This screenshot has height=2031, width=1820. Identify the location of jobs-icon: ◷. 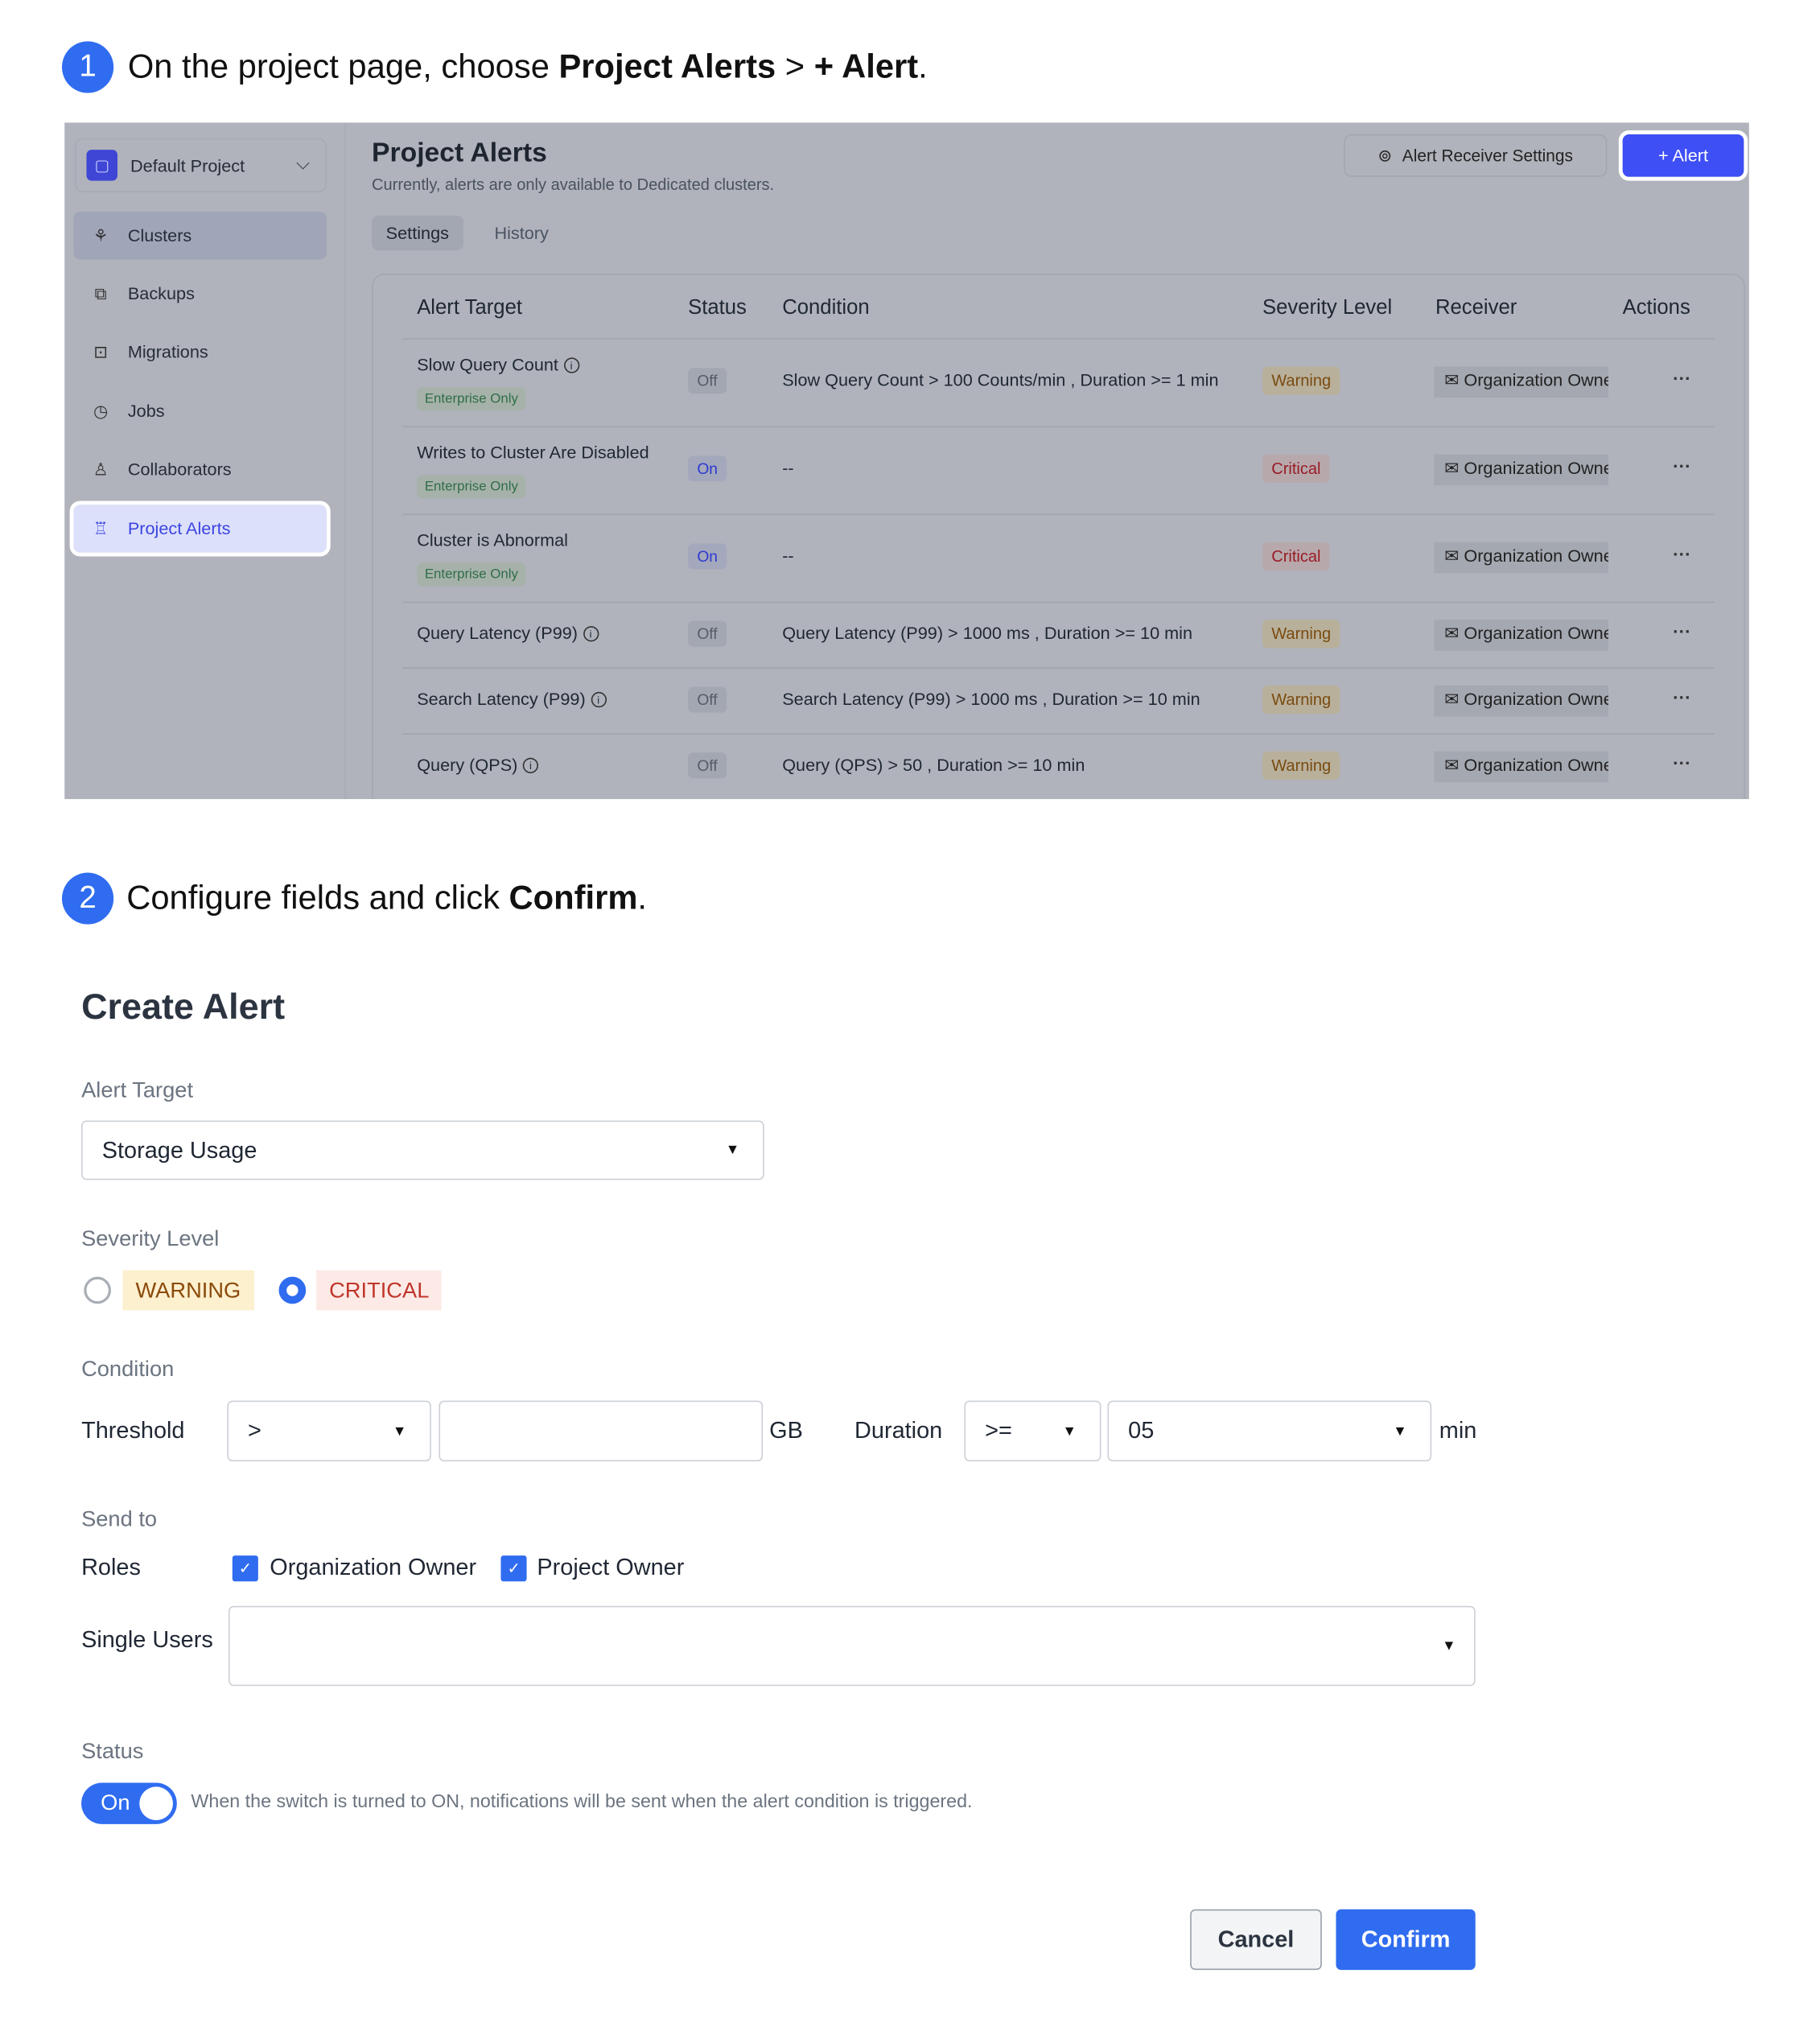
(101, 411).